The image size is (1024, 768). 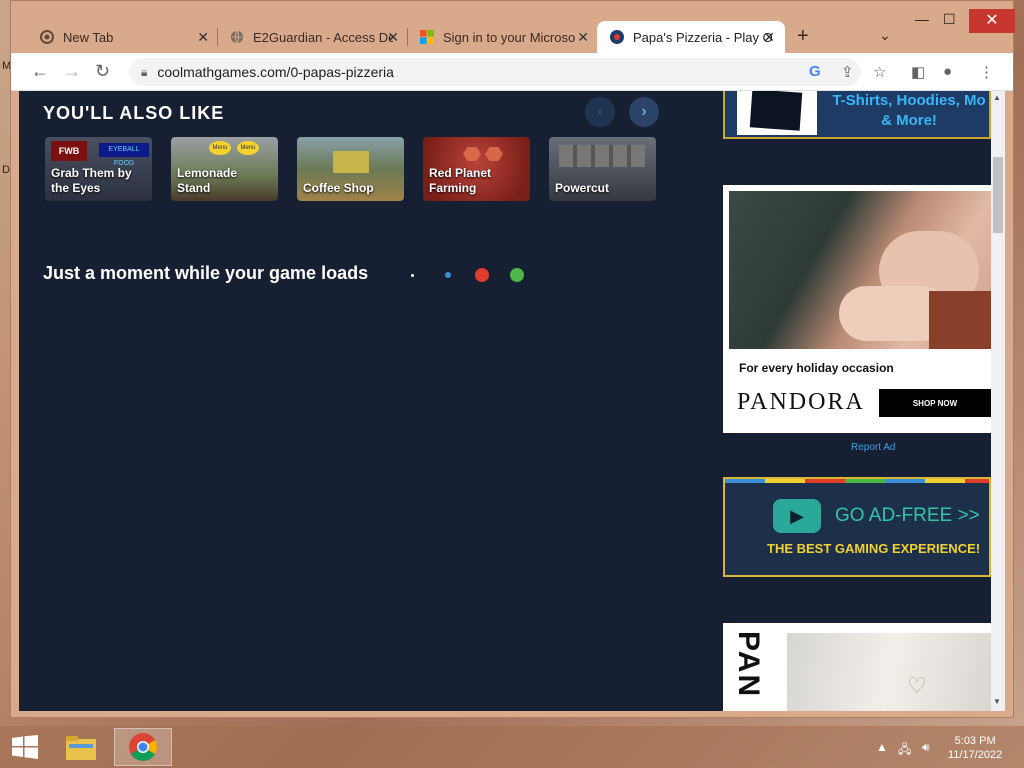 I want to click on close-window-button: ✕, so click(x=992, y=21).